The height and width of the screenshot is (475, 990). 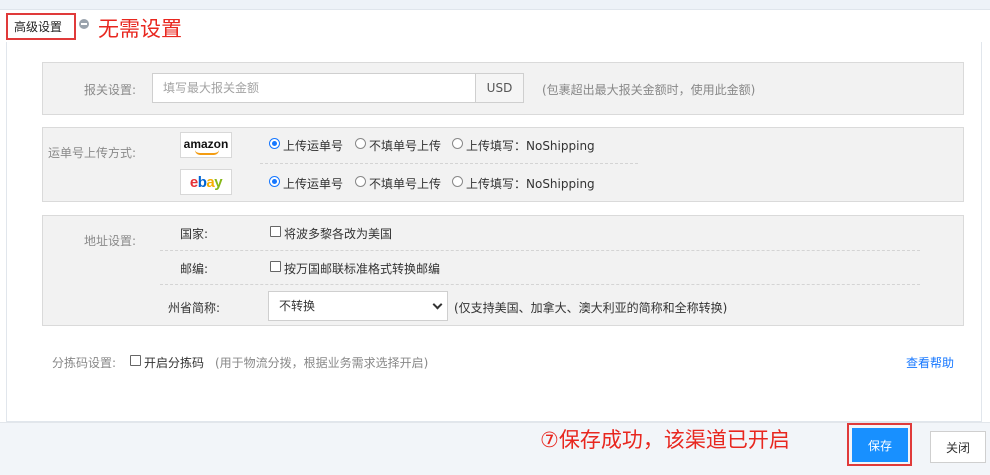 I want to click on zip-format-checkbox, so click(x=275, y=266).